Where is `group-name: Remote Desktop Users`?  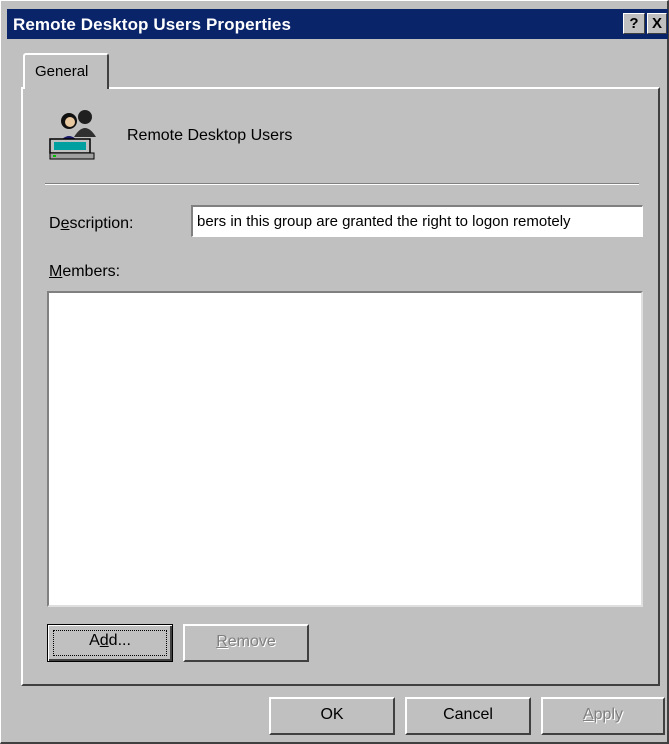 group-name: Remote Desktop Users is located at coordinates (210, 135).